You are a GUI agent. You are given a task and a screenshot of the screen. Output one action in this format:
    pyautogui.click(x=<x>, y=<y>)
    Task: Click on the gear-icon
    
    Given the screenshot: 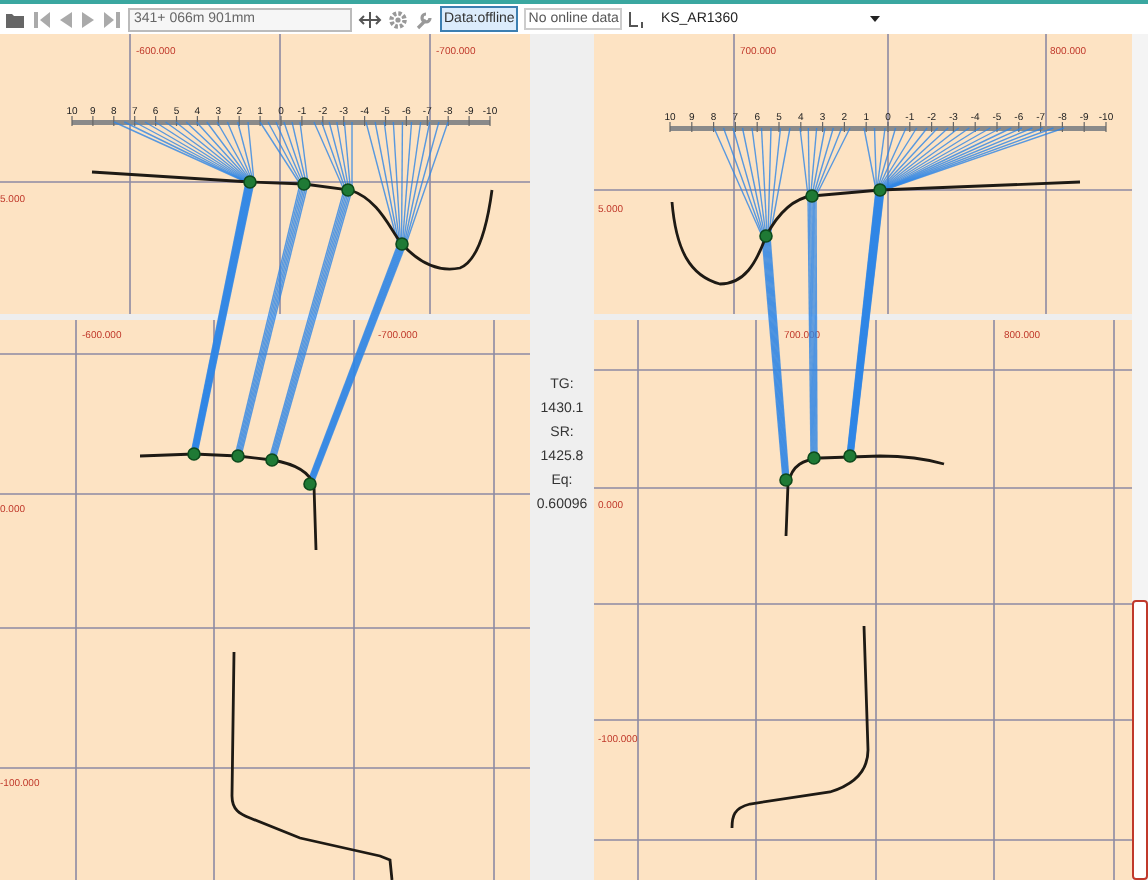 What is the action you would take?
    pyautogui.click(x=398, y=19)
    